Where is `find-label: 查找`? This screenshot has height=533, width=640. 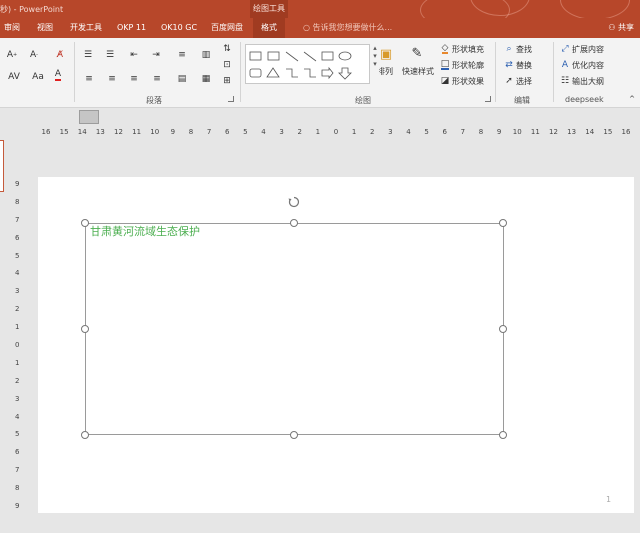
find-label: 查找 is located at coordinates (524, 49).